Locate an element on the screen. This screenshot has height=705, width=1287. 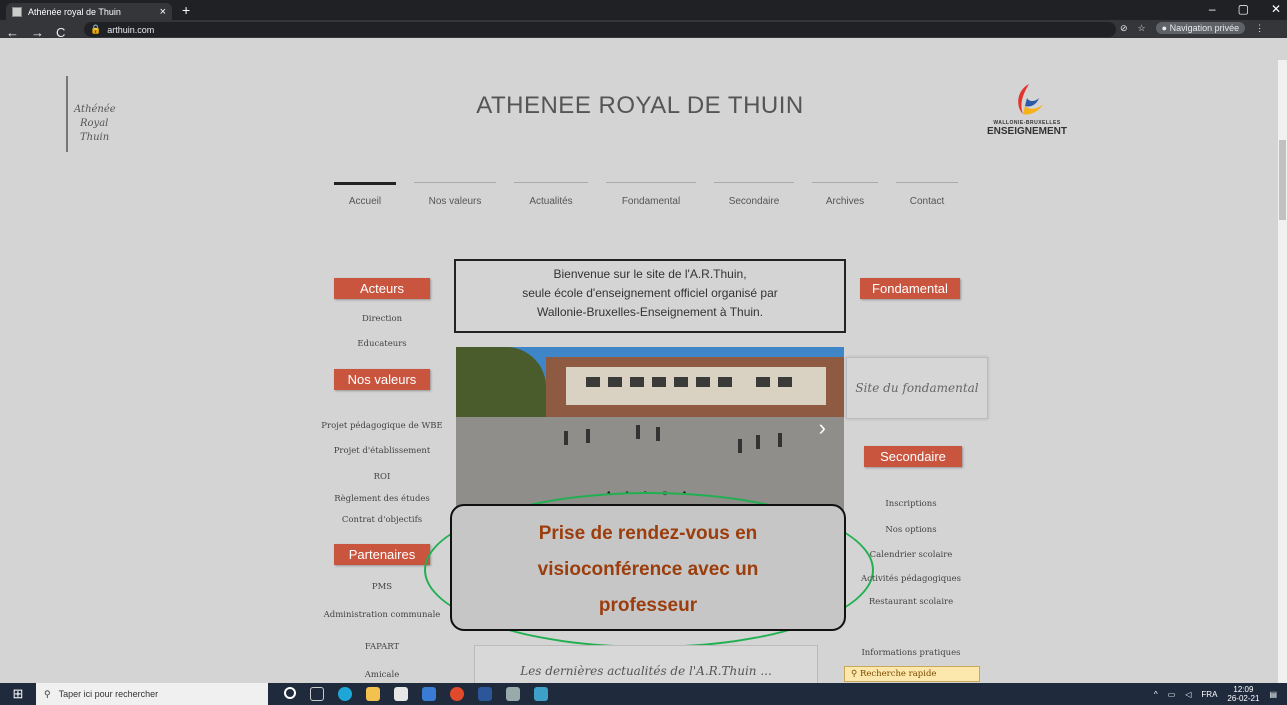
edge-icon is located at coordinates (345, 694).